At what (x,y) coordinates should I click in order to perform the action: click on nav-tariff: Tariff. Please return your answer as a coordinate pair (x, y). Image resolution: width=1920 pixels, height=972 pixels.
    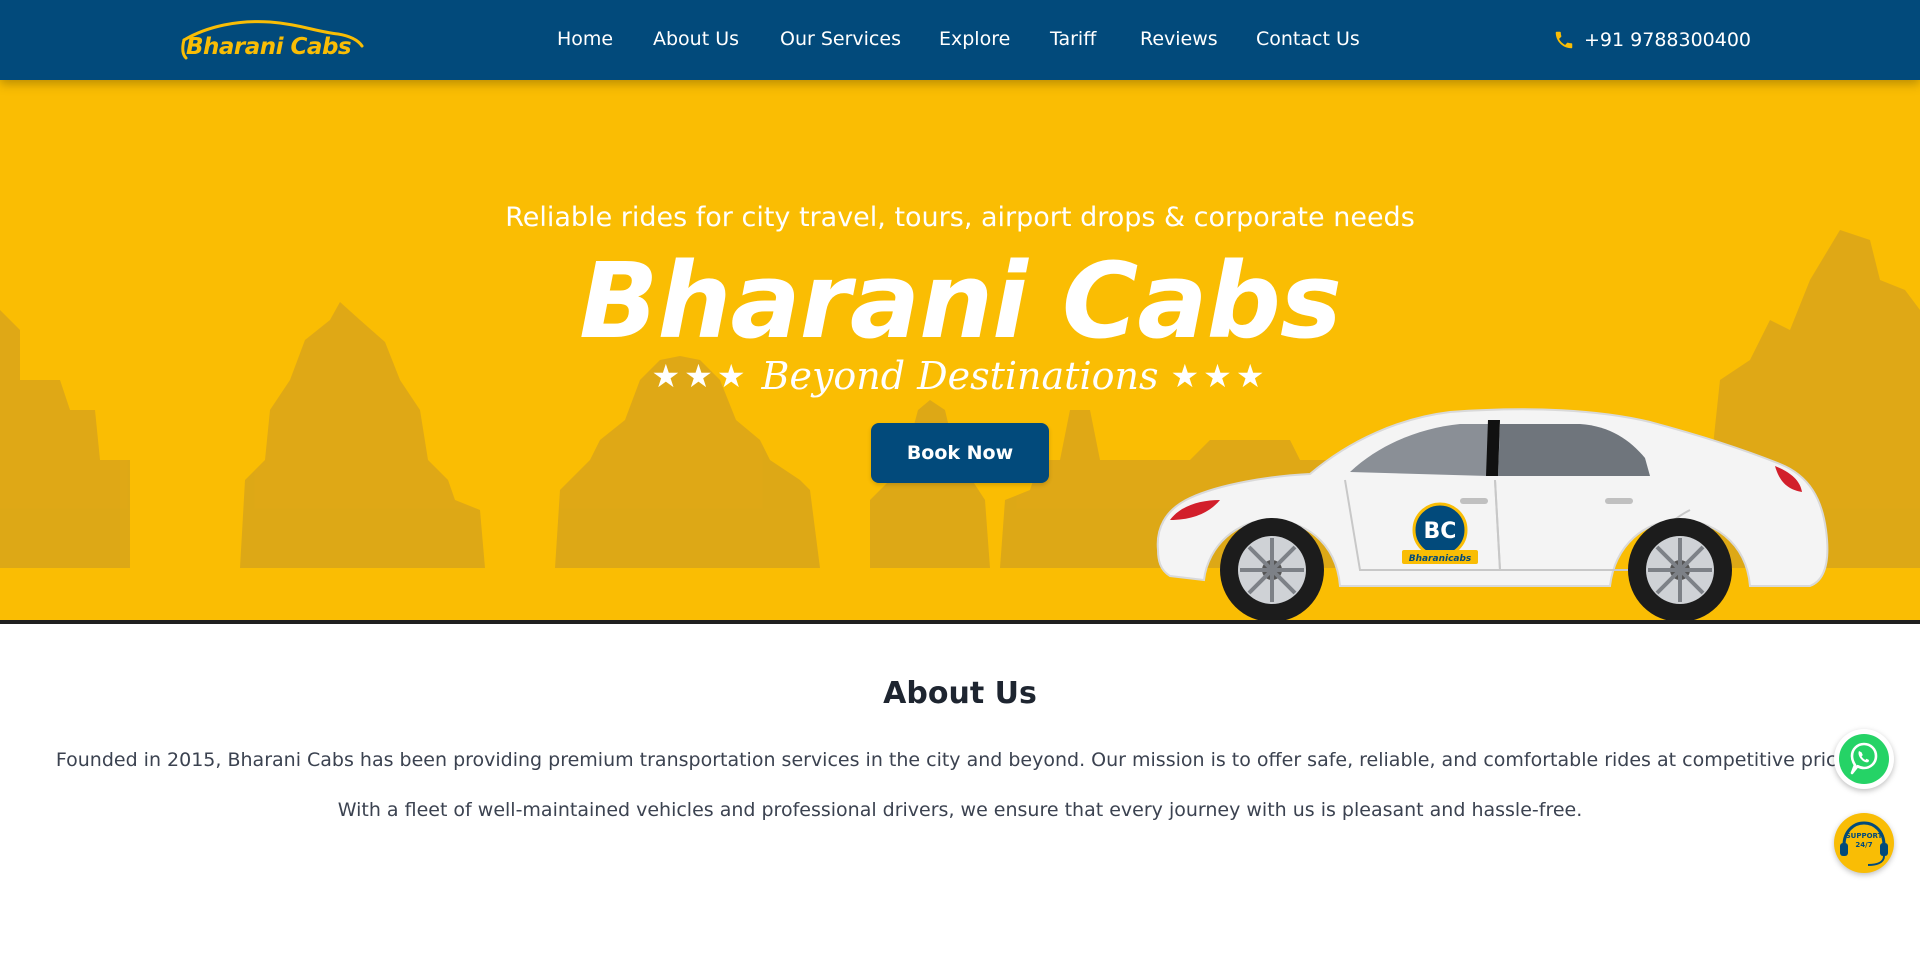
    Looking at the image, I should click on (1073, 39).